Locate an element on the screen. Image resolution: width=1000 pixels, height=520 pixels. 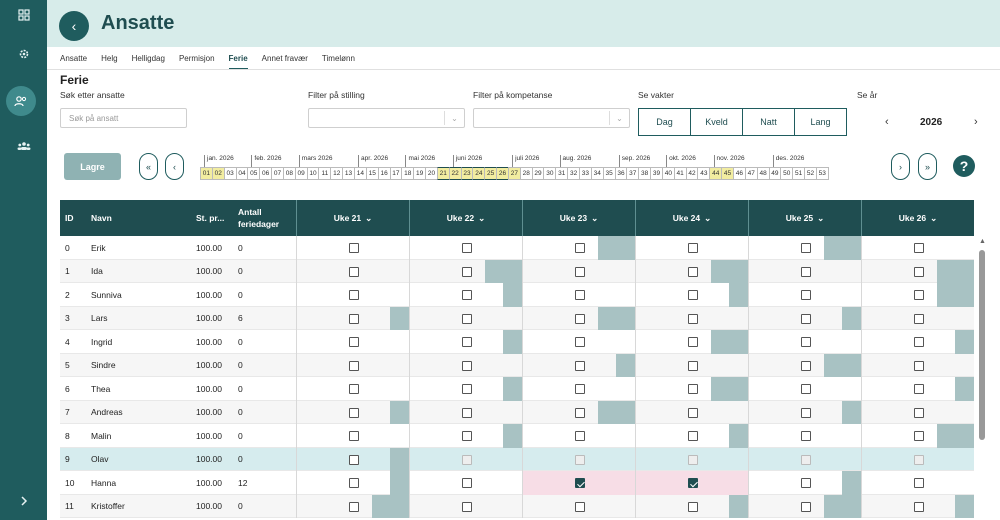
week-column-header: Uke 25 ⌄ is located at coordinates (804, 218).